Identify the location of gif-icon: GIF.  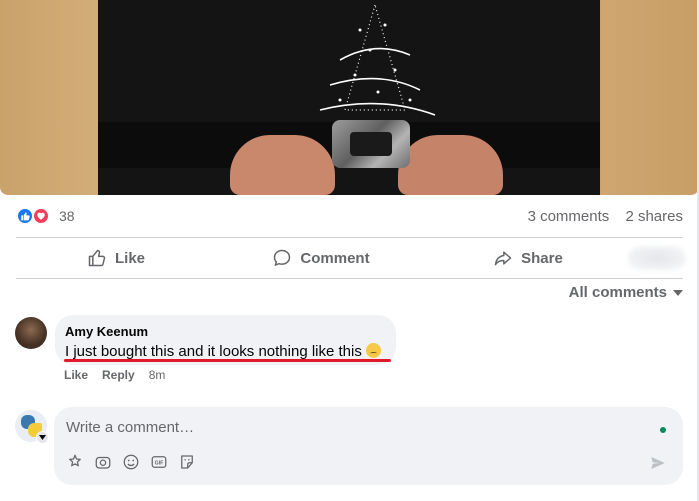
(159, 462).